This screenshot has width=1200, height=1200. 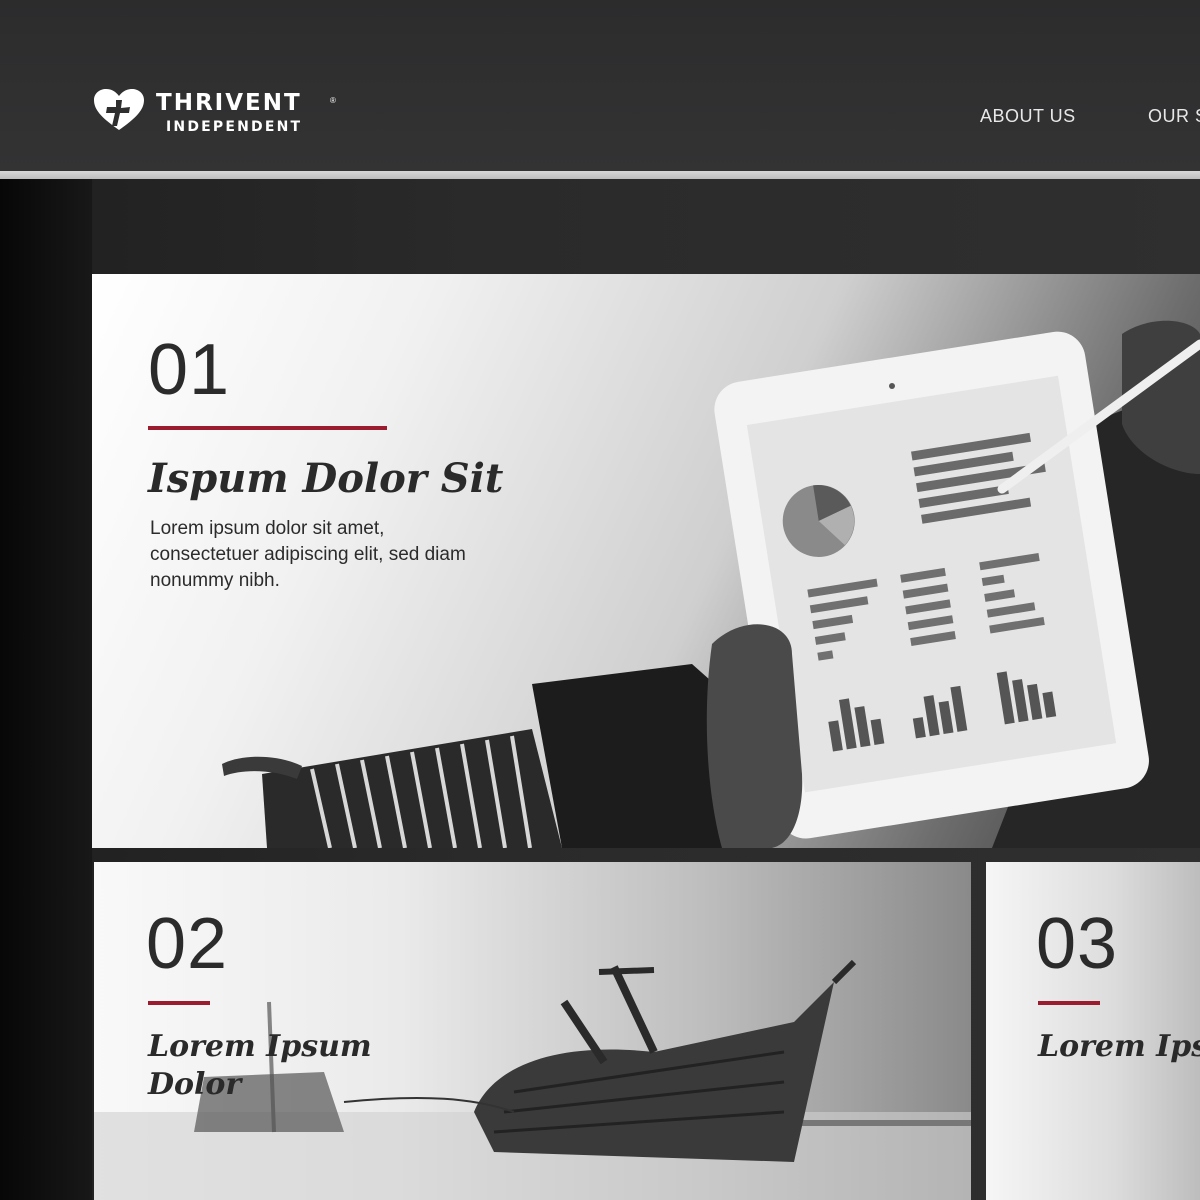 I want to click on nav-about-us: ABOUT US, so click(x=1028, y=116).